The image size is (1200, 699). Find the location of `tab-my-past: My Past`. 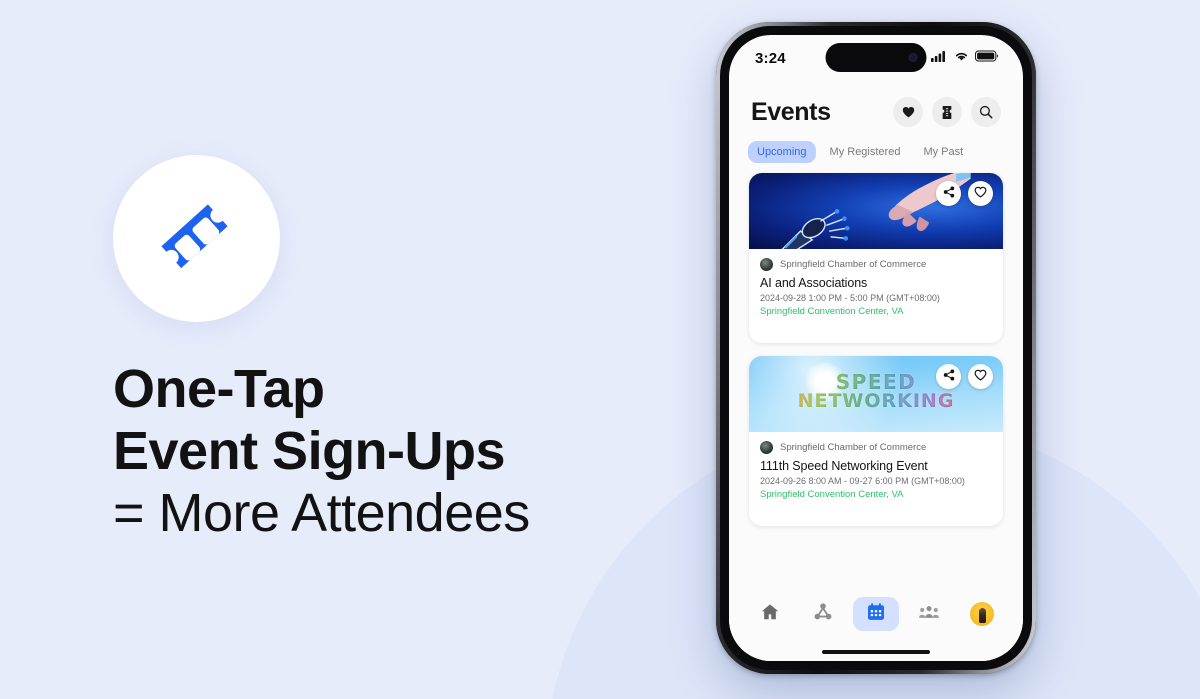

tab-my-past: My Past is located at coordinates (943, 152).